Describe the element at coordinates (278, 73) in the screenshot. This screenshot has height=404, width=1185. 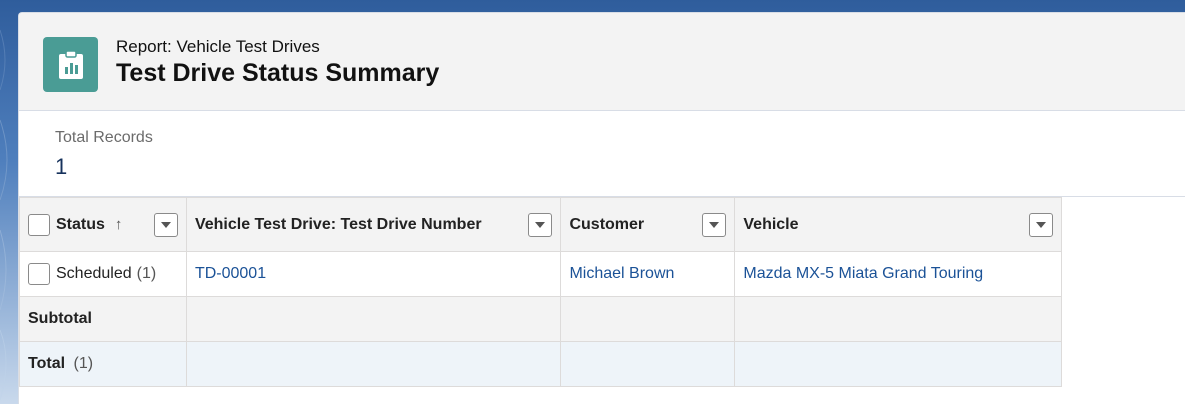
I see `page-title: Test Drive Status Summary` at that location.